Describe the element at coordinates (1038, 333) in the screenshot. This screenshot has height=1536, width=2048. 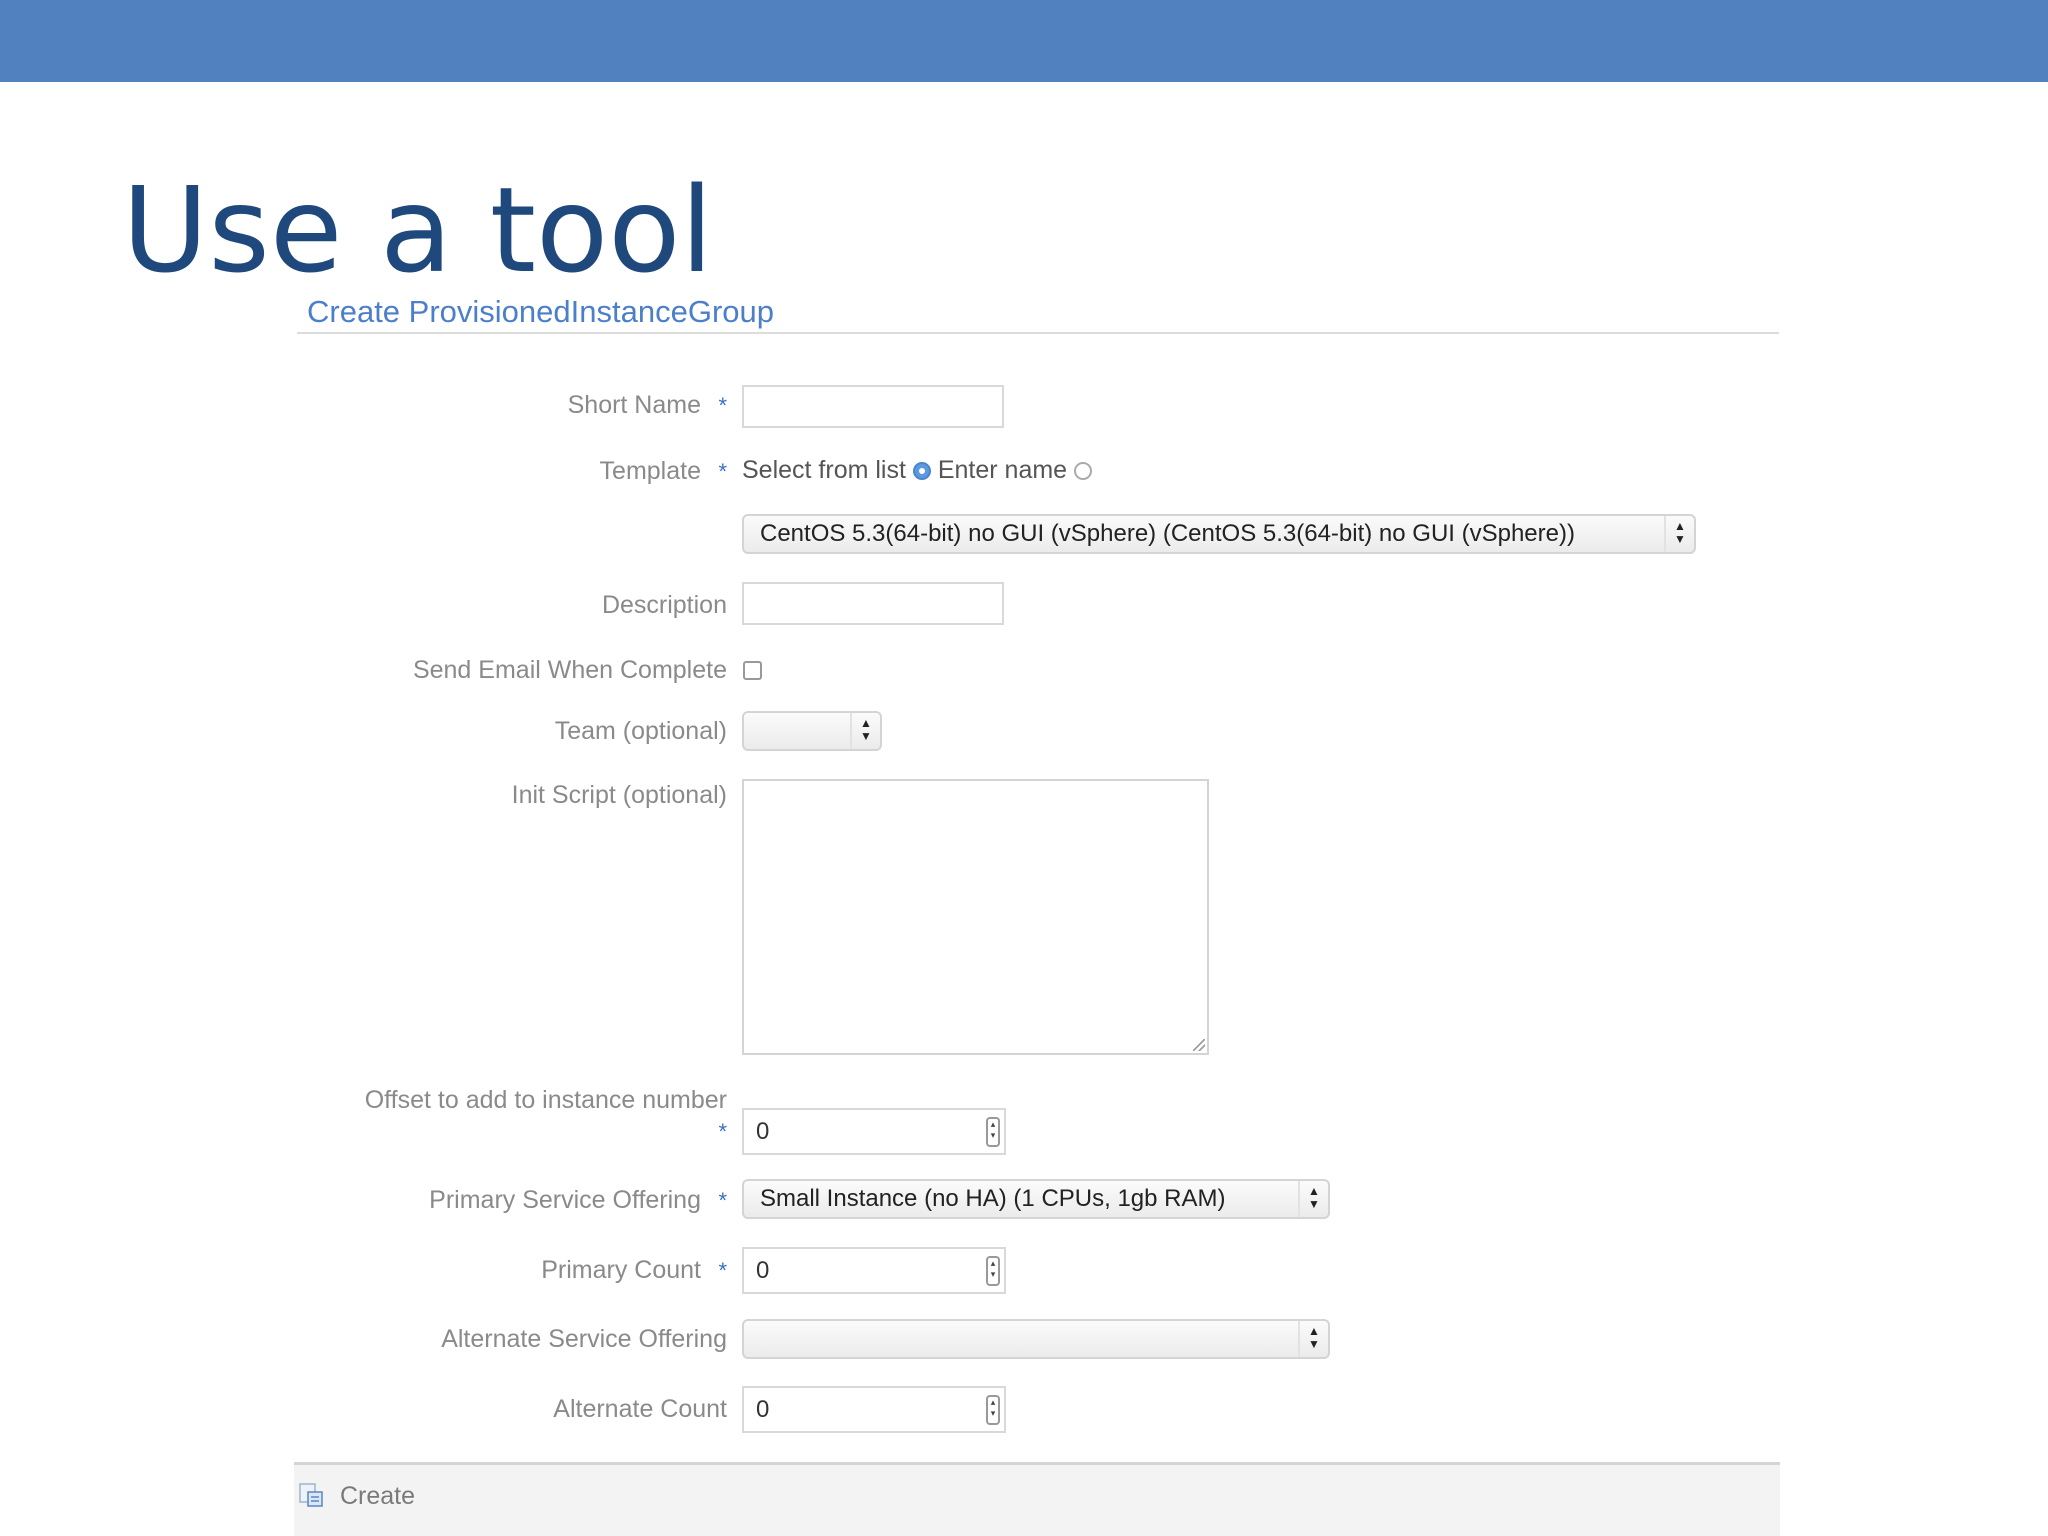
I see `heading-divider` at that location.